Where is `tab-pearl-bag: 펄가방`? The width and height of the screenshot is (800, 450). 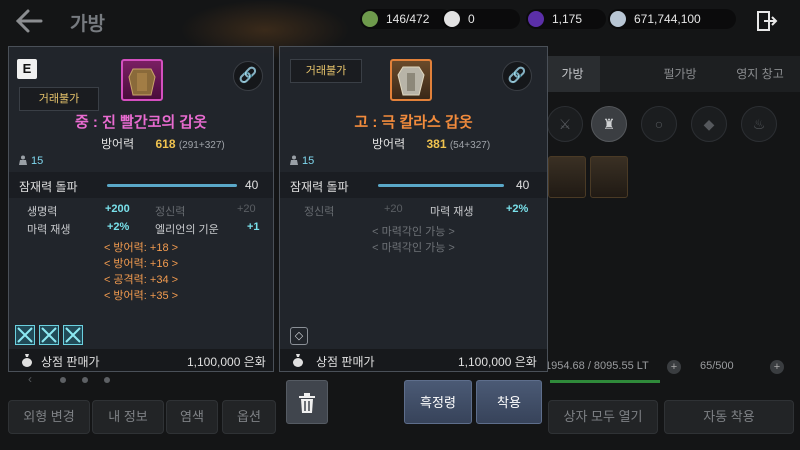 tab-pearl-bag: 펄가방 is located at coordinates (680, 74).